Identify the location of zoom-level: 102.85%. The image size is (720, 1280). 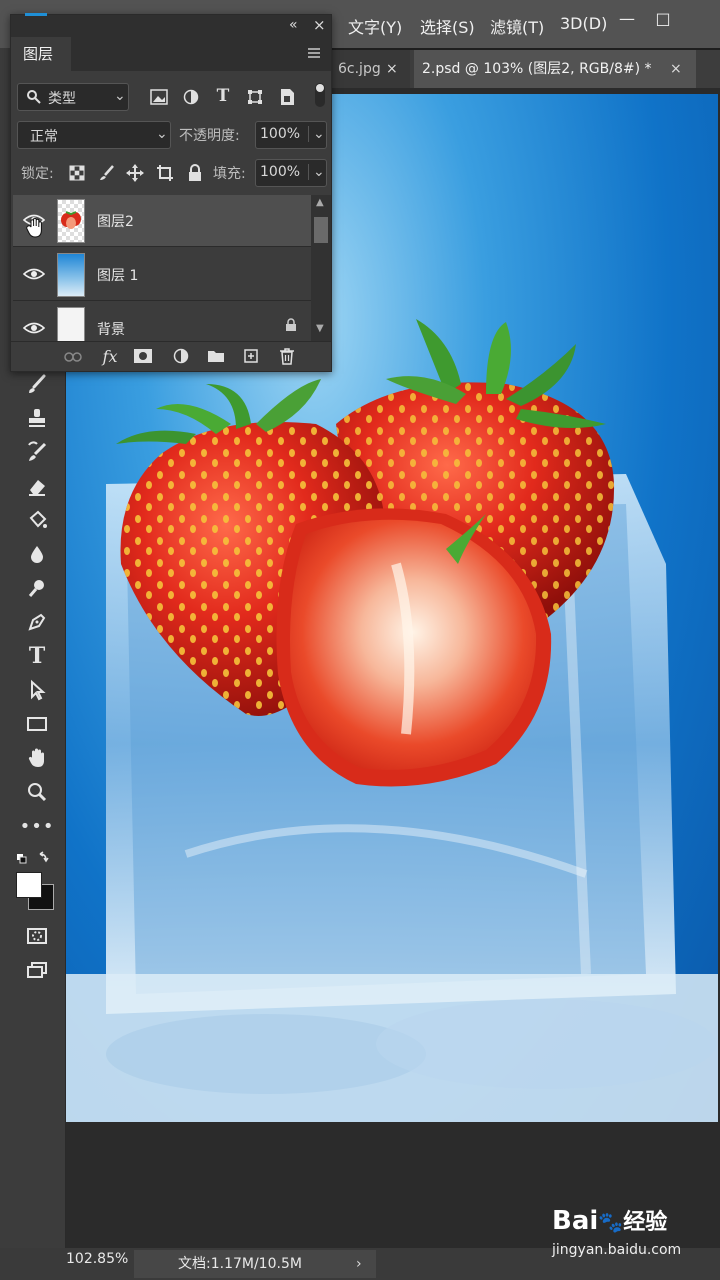
(97, 1259).